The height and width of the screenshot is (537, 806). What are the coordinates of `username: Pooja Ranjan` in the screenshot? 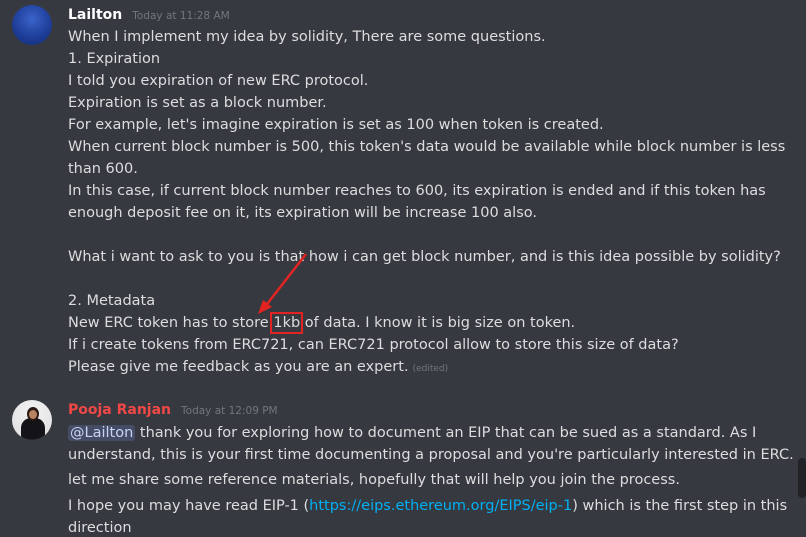 It's located at (119, 410).